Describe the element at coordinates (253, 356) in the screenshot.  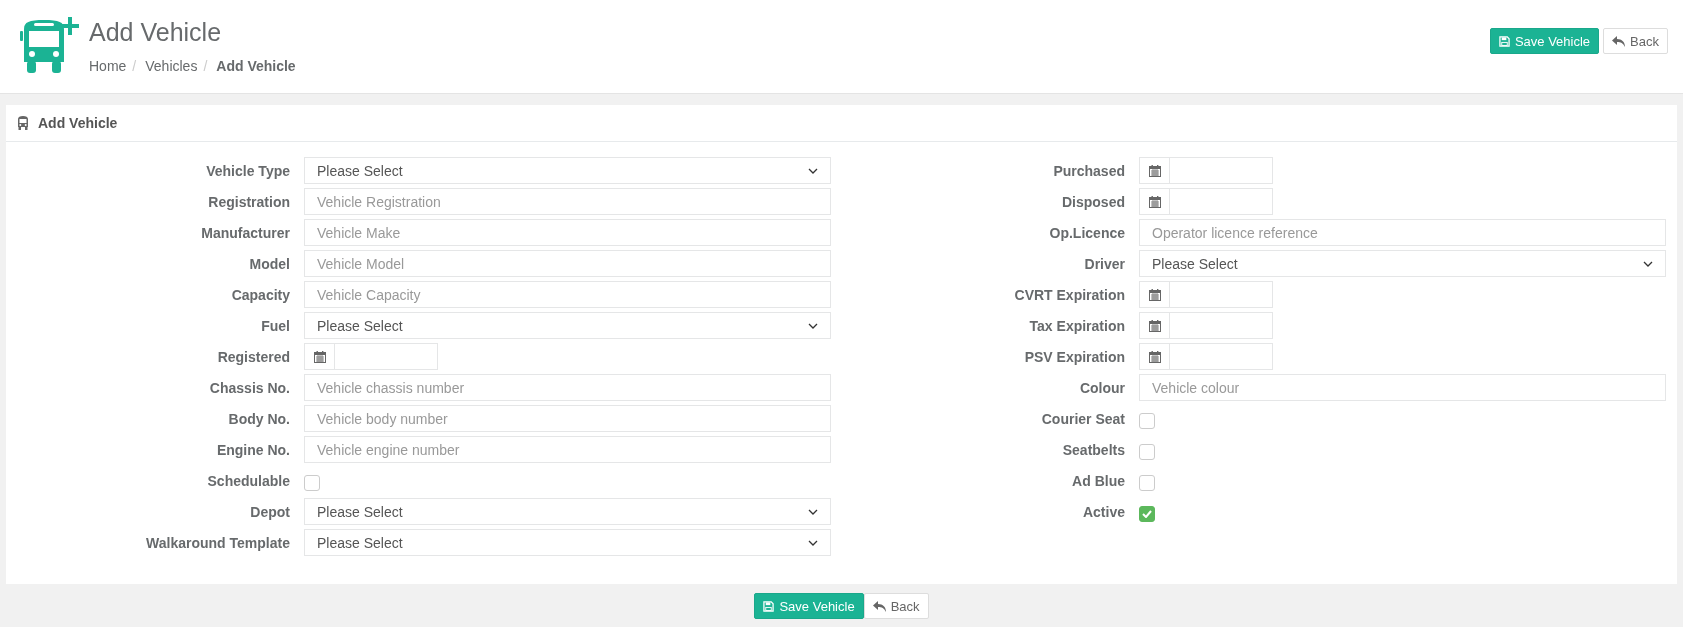
I see `field-label: Registered` at that location.